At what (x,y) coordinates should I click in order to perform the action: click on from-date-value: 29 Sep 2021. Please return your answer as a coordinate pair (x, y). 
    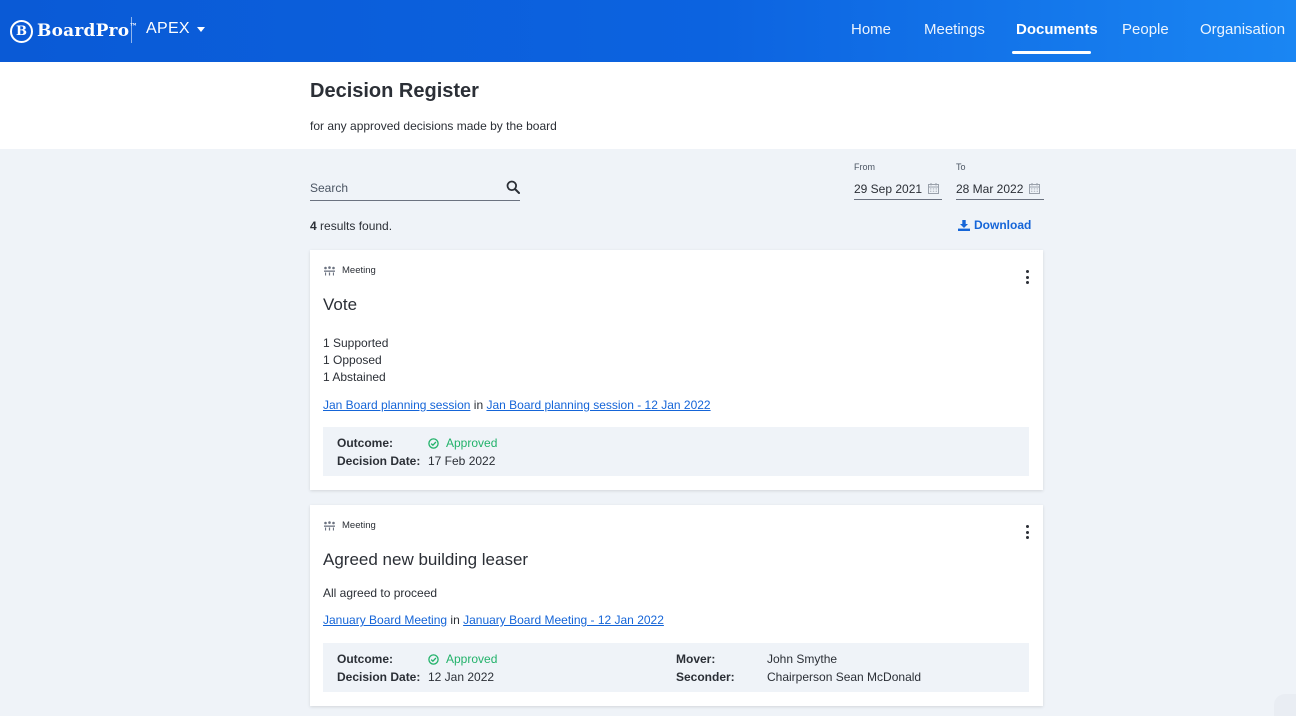
    Looking at the image, I should click on (888, 188).